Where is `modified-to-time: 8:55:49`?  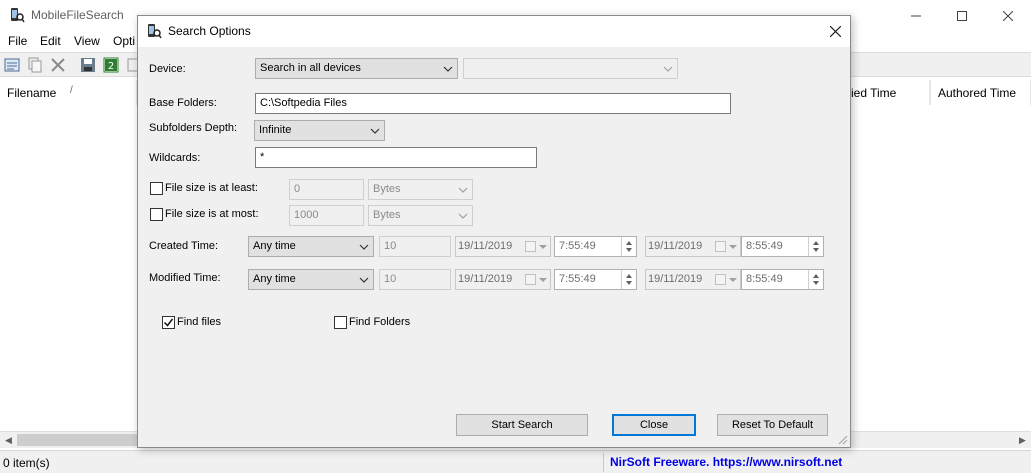
modified-to-time: 8:55:49 is located at coordinates (782, 279).